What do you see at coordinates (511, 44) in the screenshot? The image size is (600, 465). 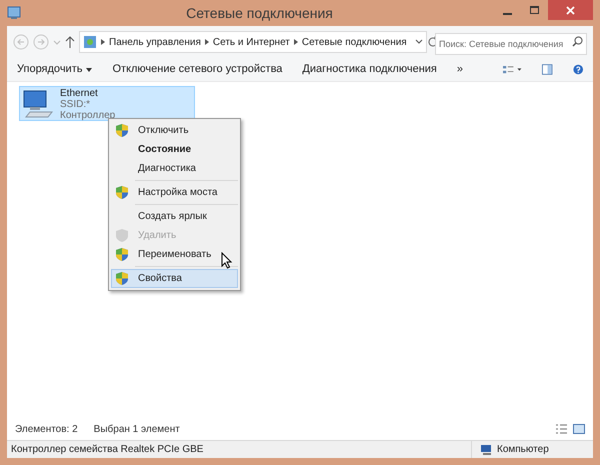 I see `search-field: Поиск: Сетевые подключения` at bounding box center [511, 44].